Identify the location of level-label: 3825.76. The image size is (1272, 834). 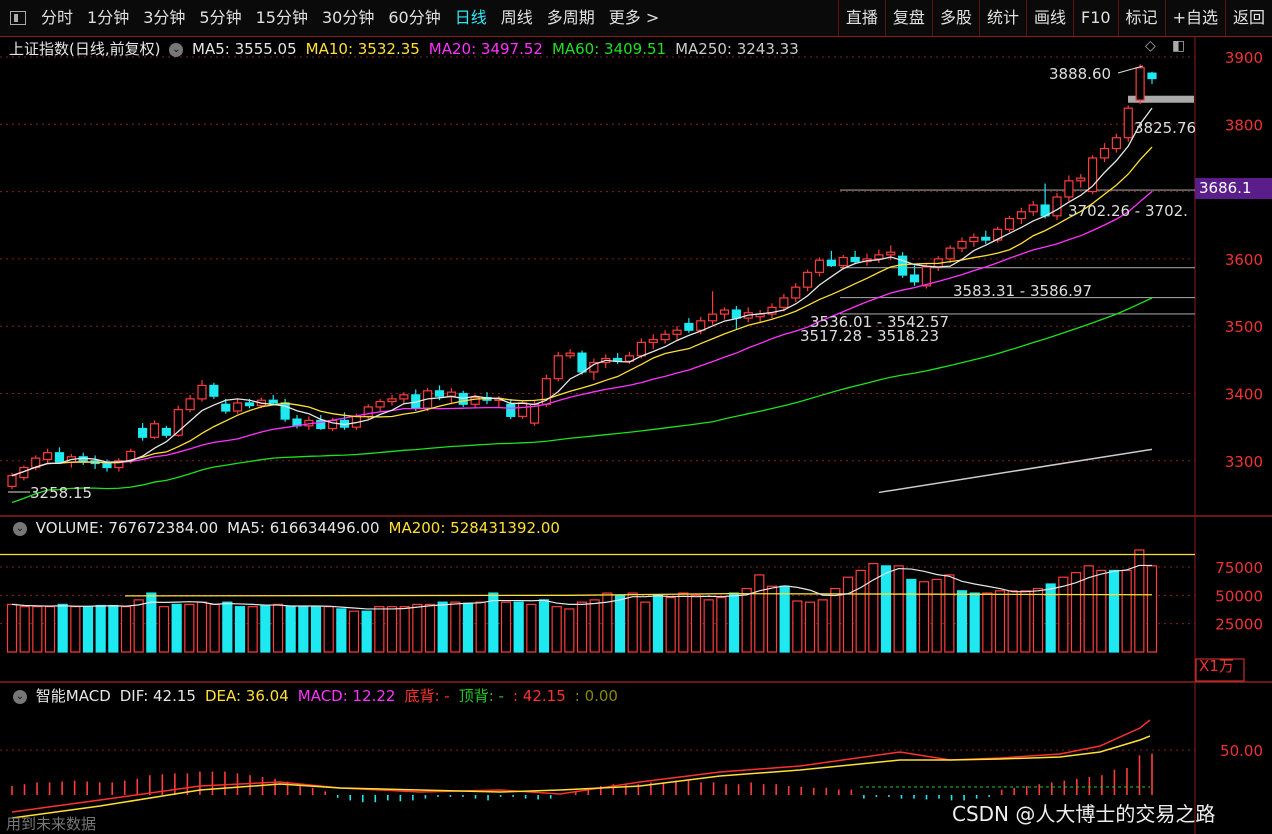
(1165, 128).